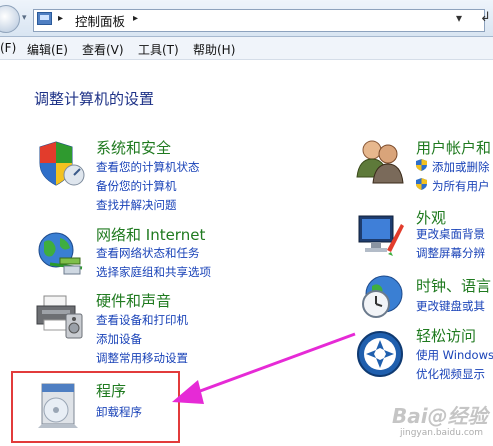 The image size is (493, 446). What do you see at coordinates (485, 17) in the screenshot?
I see `refresh-button: ↲` at bounding box center [485, 17].